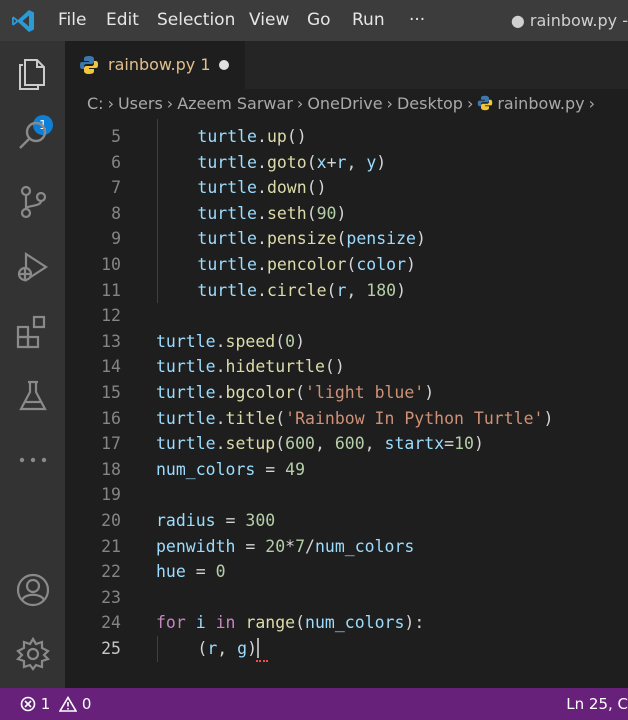 This screenshot has width=628, height=720. I want to click on code-line: 20 radius = 300, so click(346, 521).